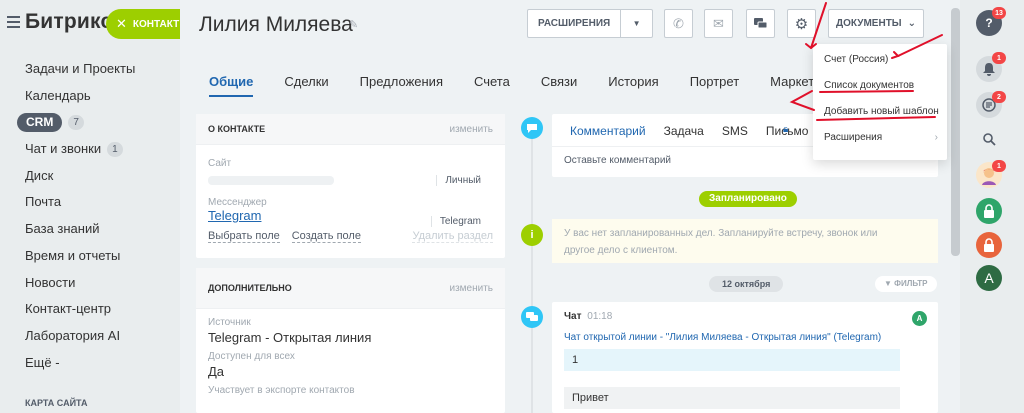 The height and width of the screenshot is (413, 1024). What do you see at coordinates (735, 135) in the screenshot?
I see `tab-sms: SMS` at bounding box center [735, 135].